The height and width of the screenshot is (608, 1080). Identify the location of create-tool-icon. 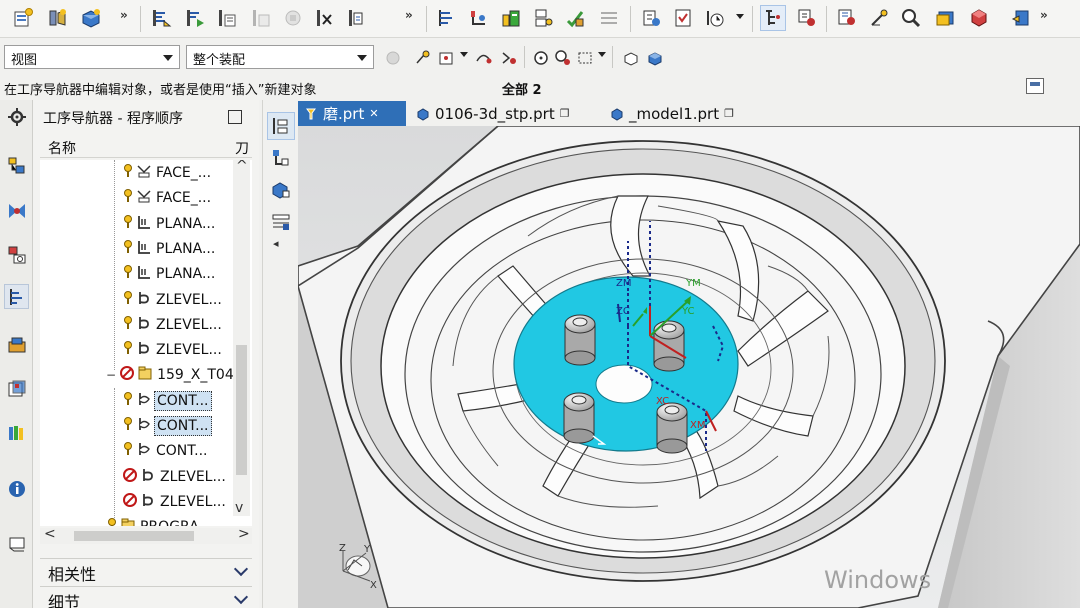
(57, 18).